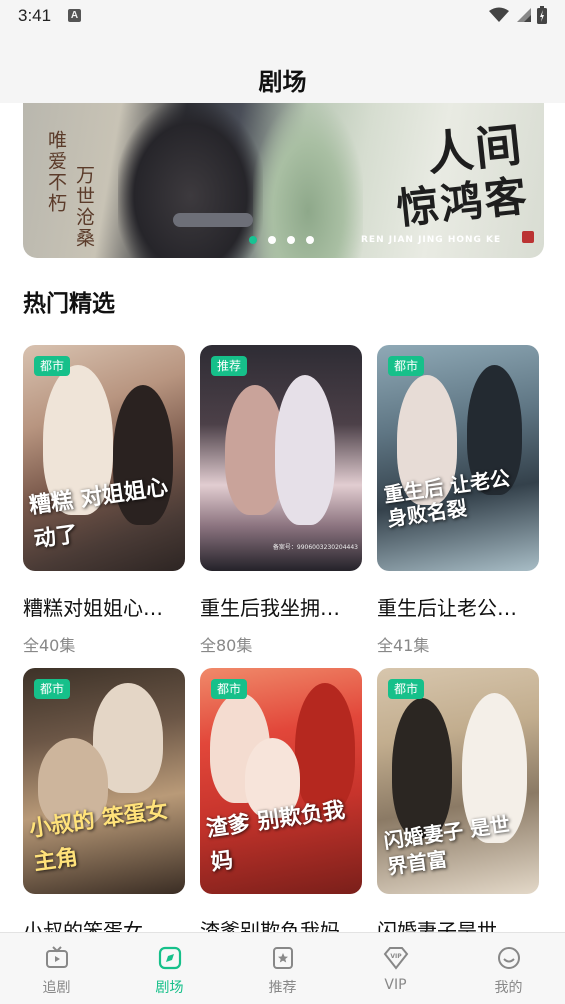  What do you see at coordinates (458, 781) in the screenshot?
I see `drama-poster: 都市 闪婚妻子 是世界首富` at bounding box center [458, 781].